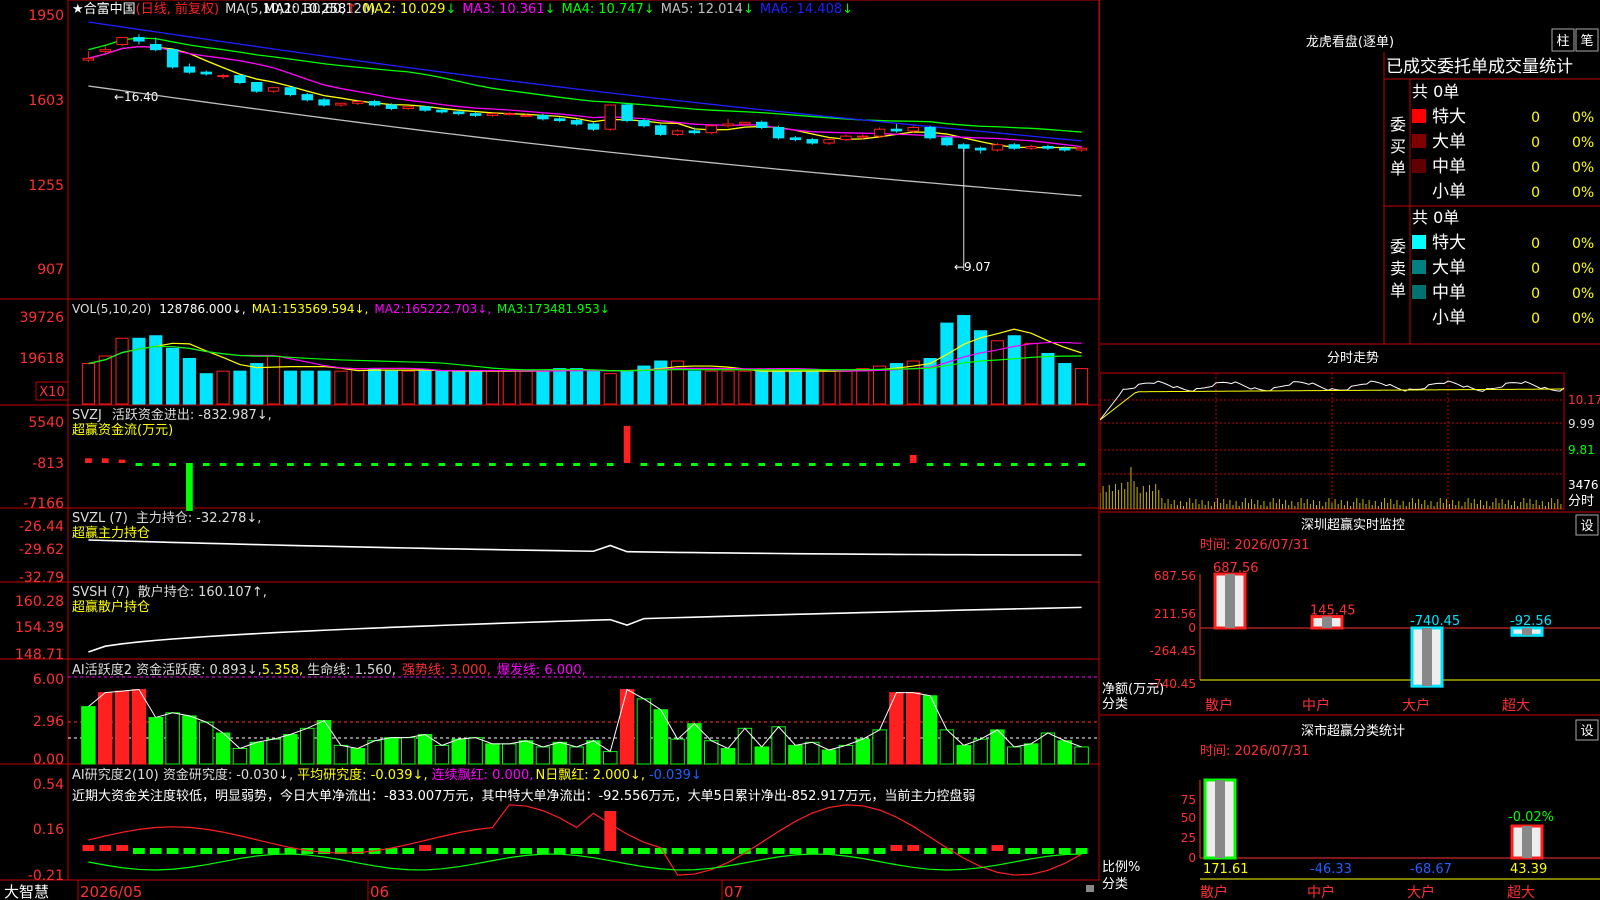 Image resolution: width=1600 pixels, height=900 pixels. I want to click on ai-ytick-1: 2.96, so click(48, 722).